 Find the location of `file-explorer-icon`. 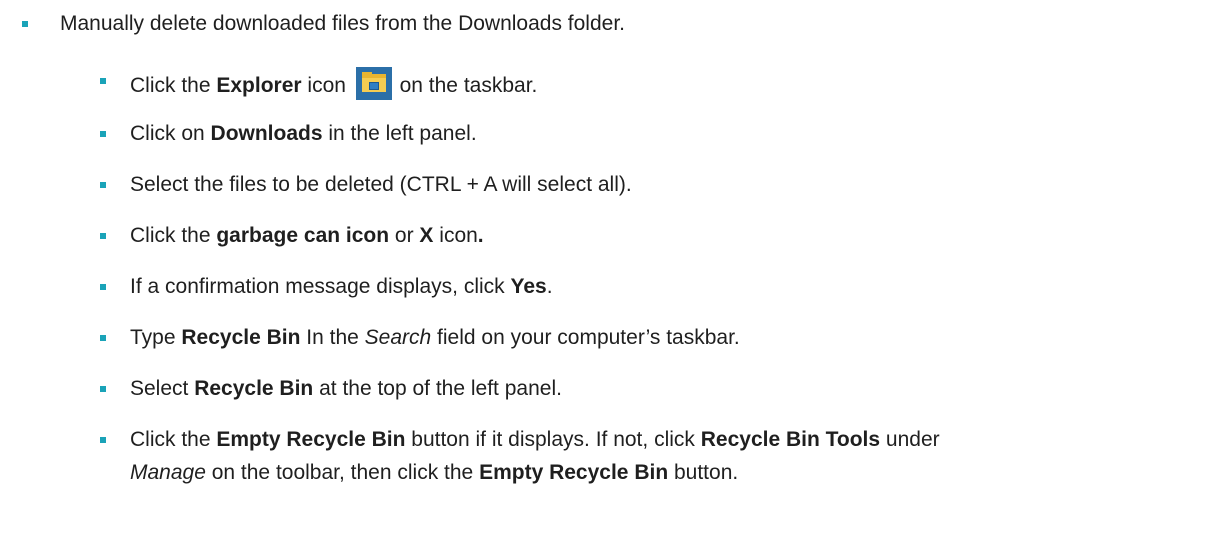

file-explorer-icon is located at coordinates (373, 83).